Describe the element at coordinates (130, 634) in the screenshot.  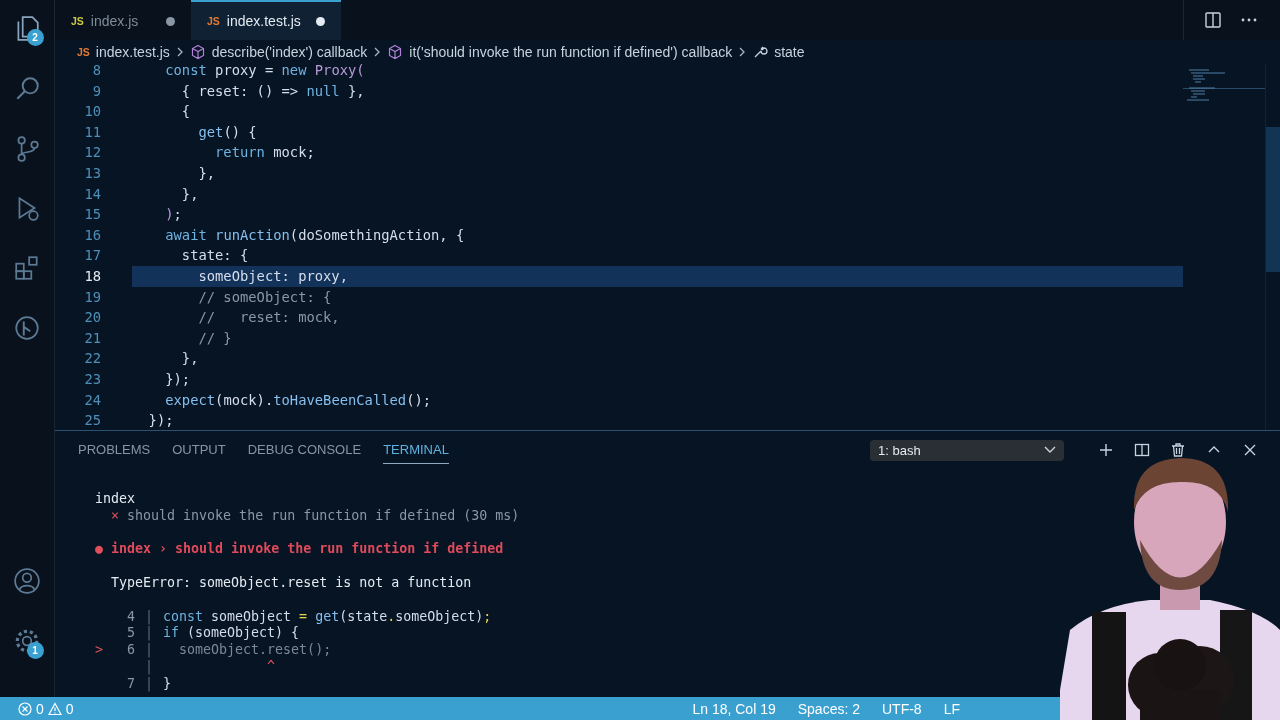
I see `line-number: 5` at that location.